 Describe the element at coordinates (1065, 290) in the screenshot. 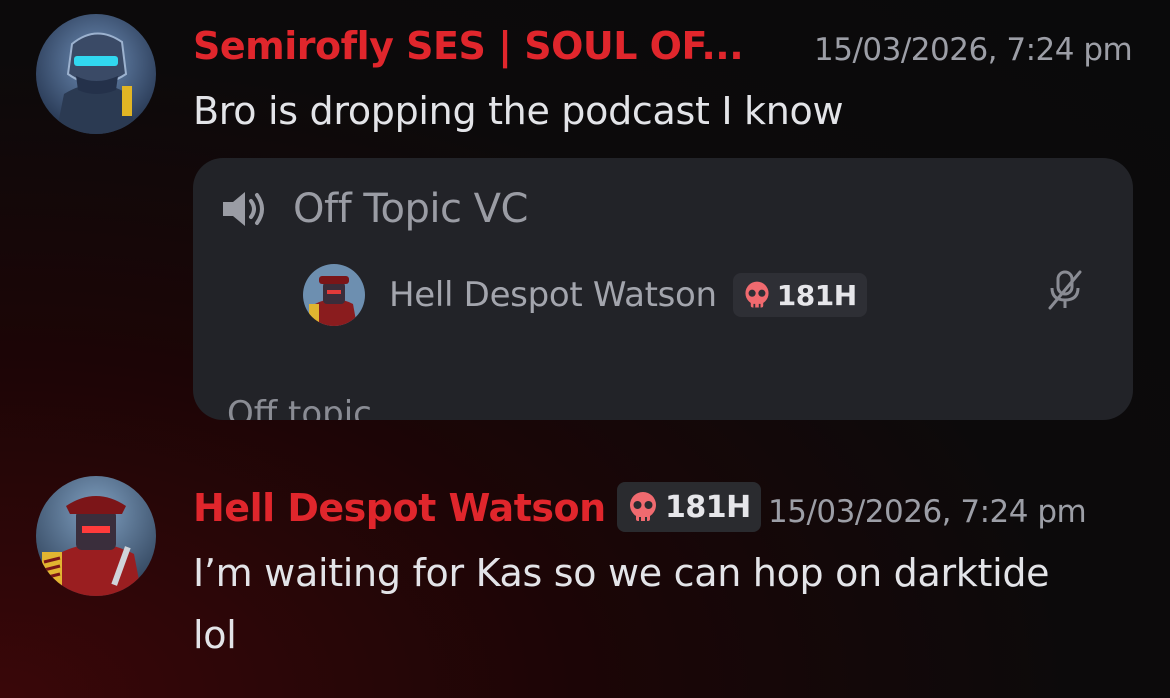

I see `muted-mic-icon` at that location.